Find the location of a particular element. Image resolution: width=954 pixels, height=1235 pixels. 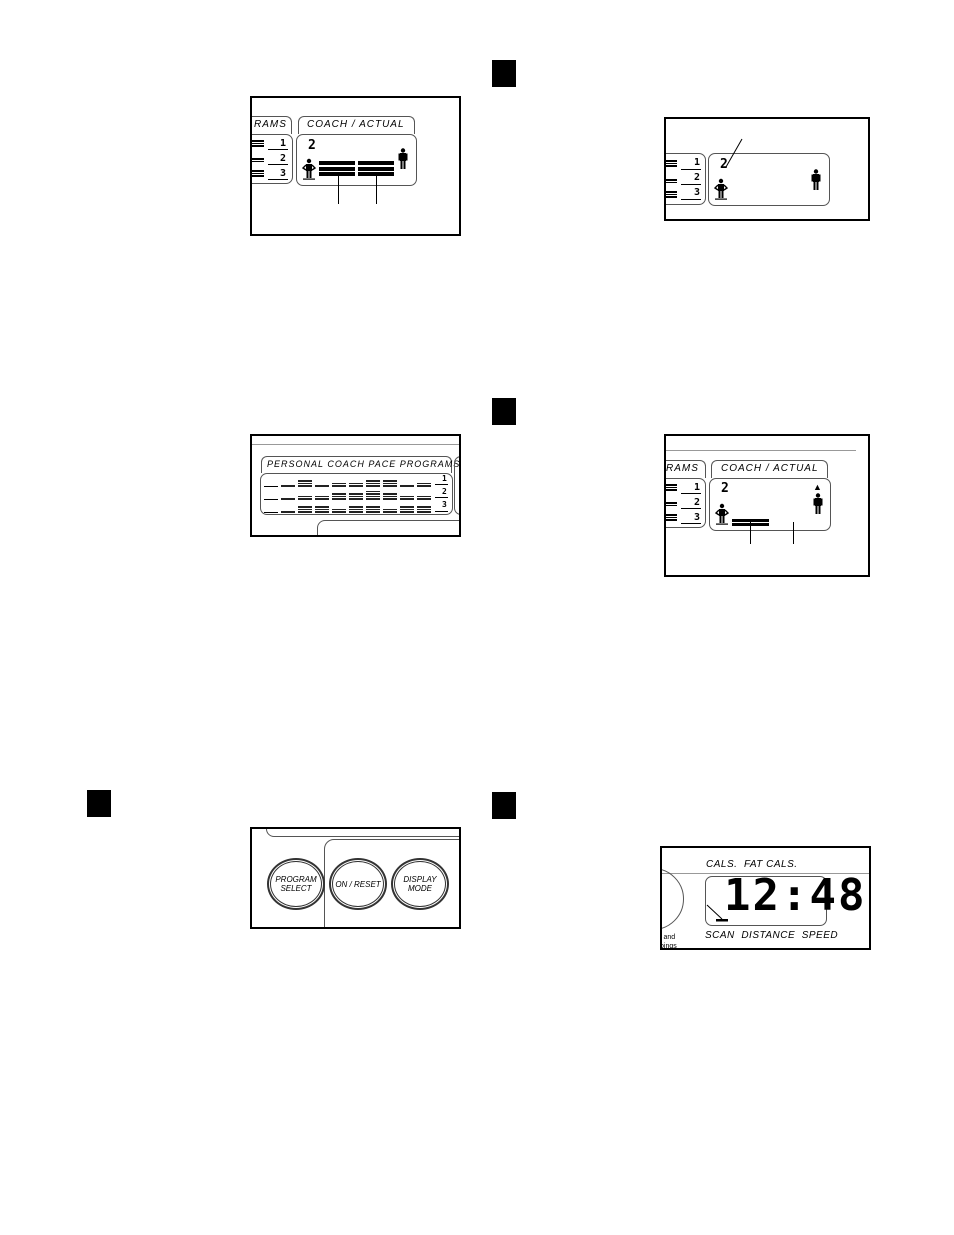

figure-console-buttons: PROGRAM SELECT ON / RESET DISPLAY MODE is located at coordinates (355, 878).